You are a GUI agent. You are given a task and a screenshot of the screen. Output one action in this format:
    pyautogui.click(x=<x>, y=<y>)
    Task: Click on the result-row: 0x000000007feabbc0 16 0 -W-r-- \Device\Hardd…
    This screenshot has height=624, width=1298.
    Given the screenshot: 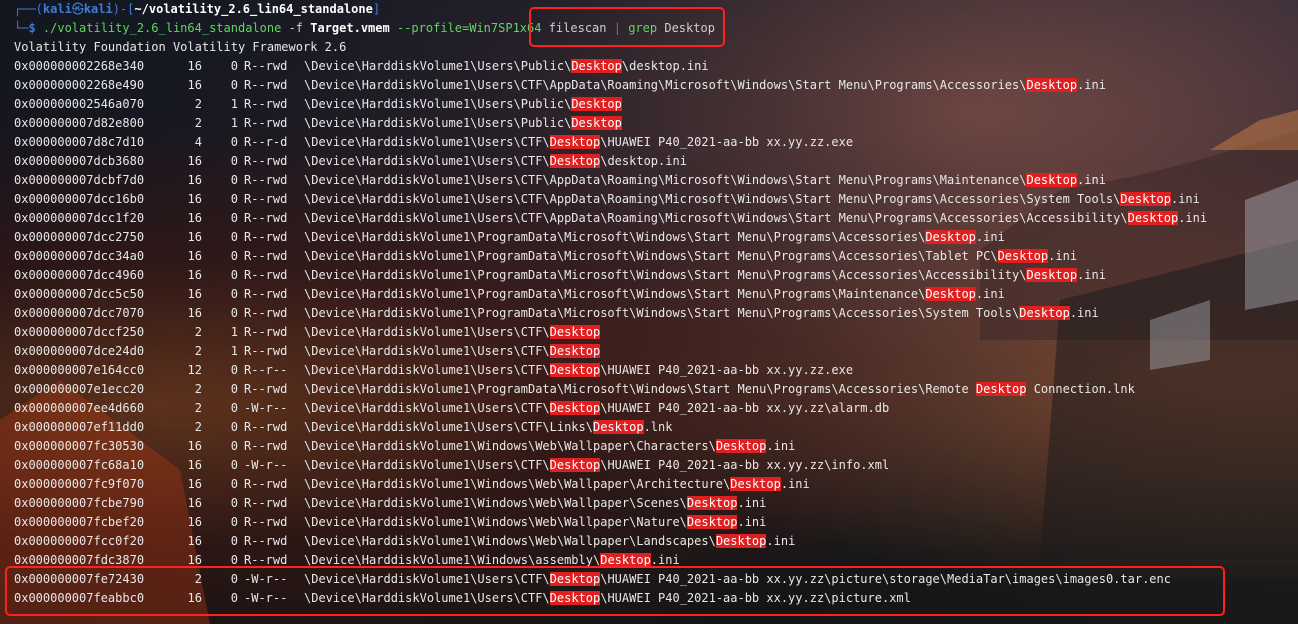 What is the action you would take?
    pyautogui.click(x=462, y=598)
    